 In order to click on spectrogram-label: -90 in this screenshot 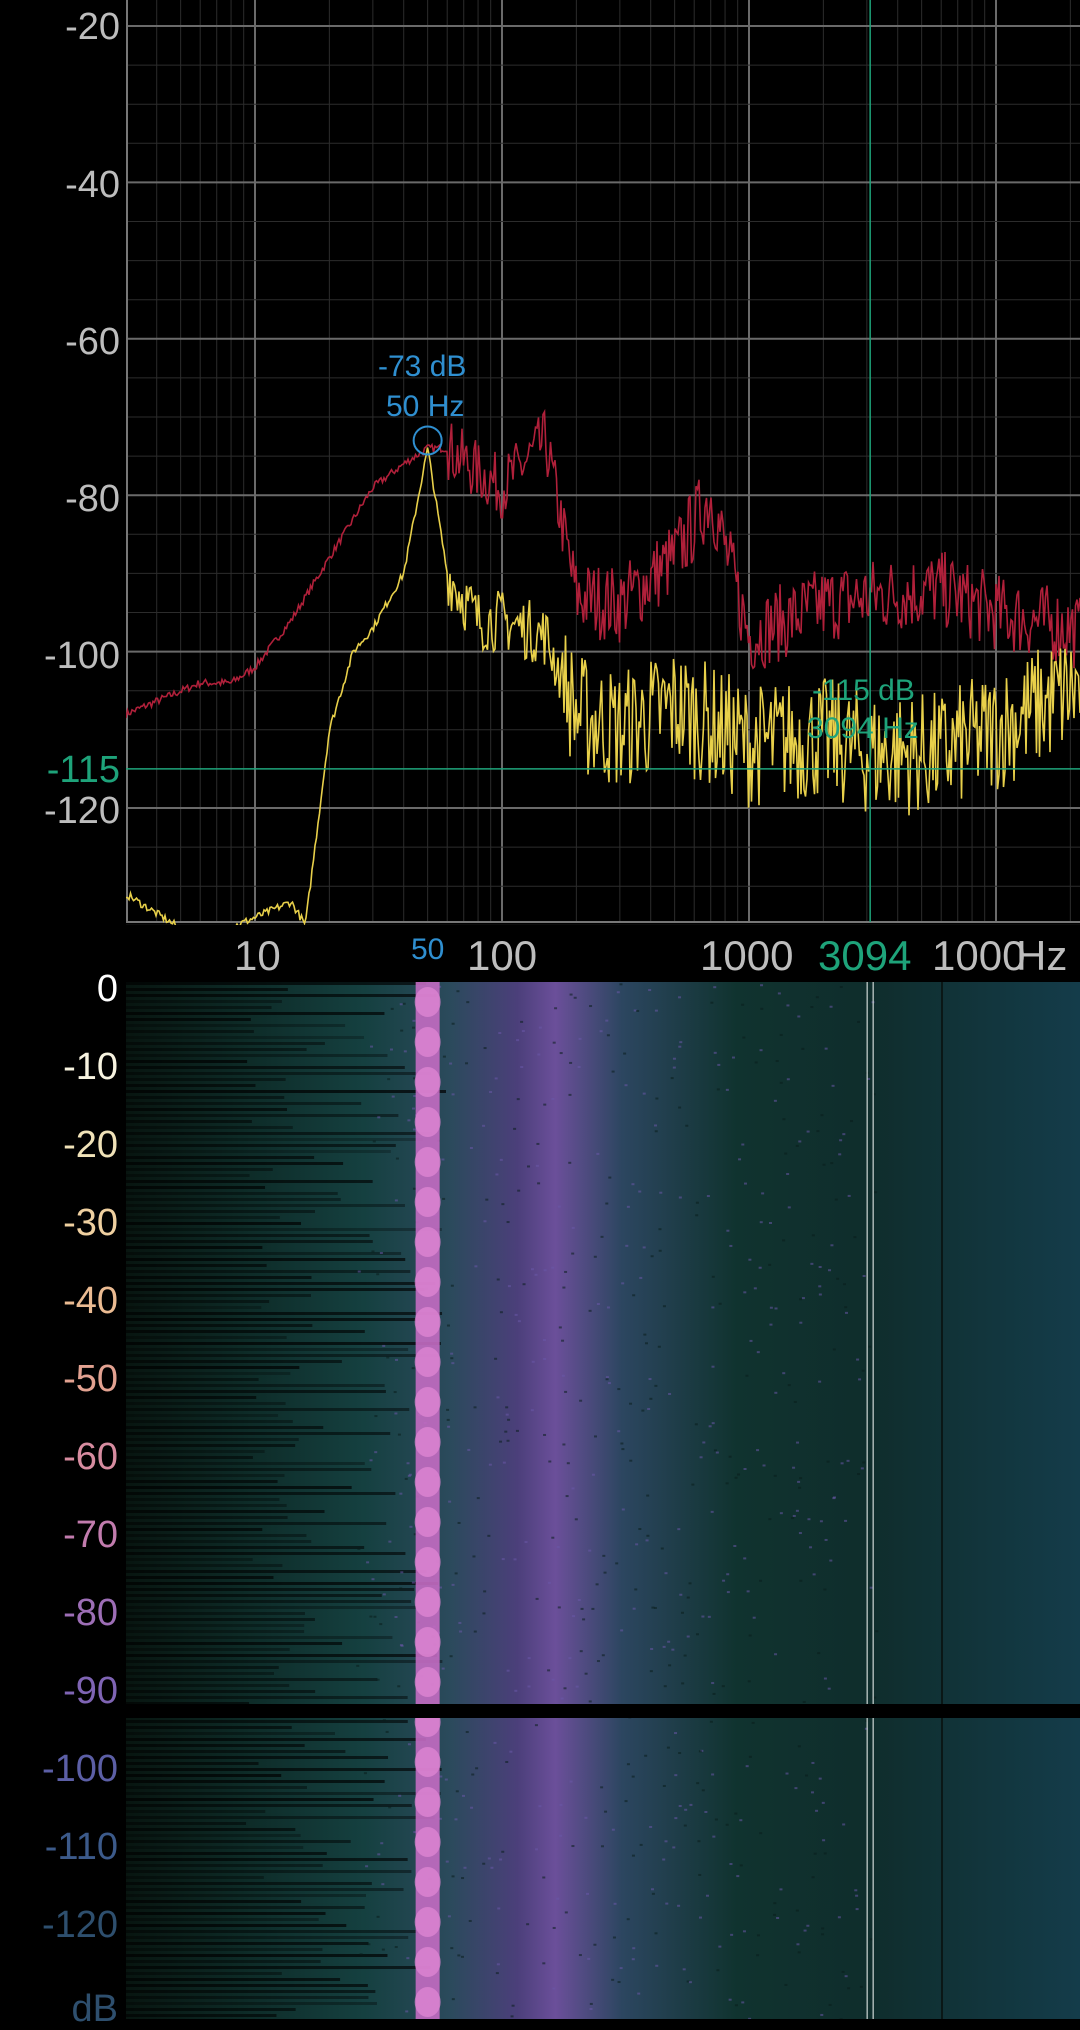, I will do `click(90, 1691)`.